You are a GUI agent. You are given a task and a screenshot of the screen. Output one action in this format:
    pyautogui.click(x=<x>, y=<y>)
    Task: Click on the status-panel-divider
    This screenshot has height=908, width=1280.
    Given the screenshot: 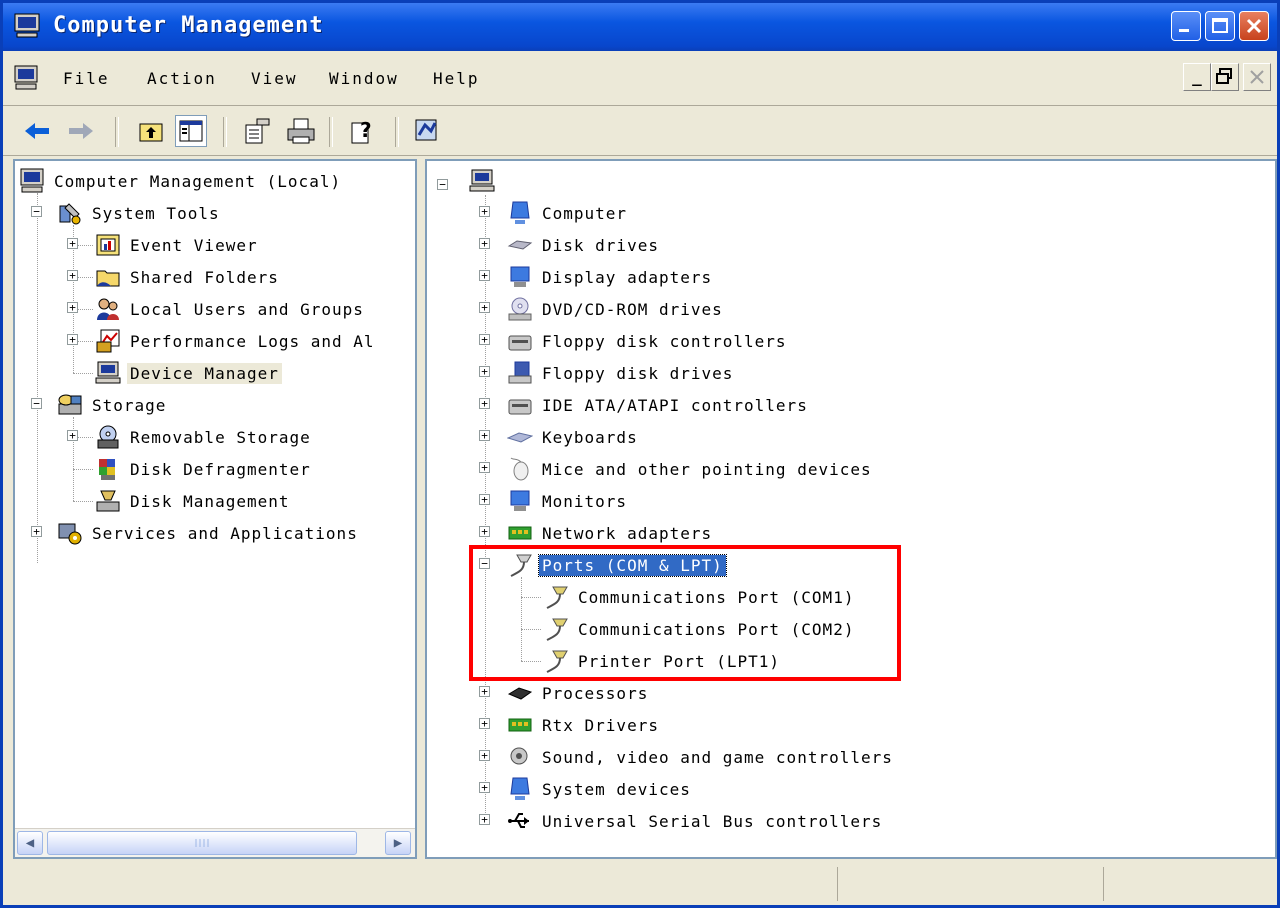 What is the action you would take?
    pyautogui.click(x=837, y=884)
    